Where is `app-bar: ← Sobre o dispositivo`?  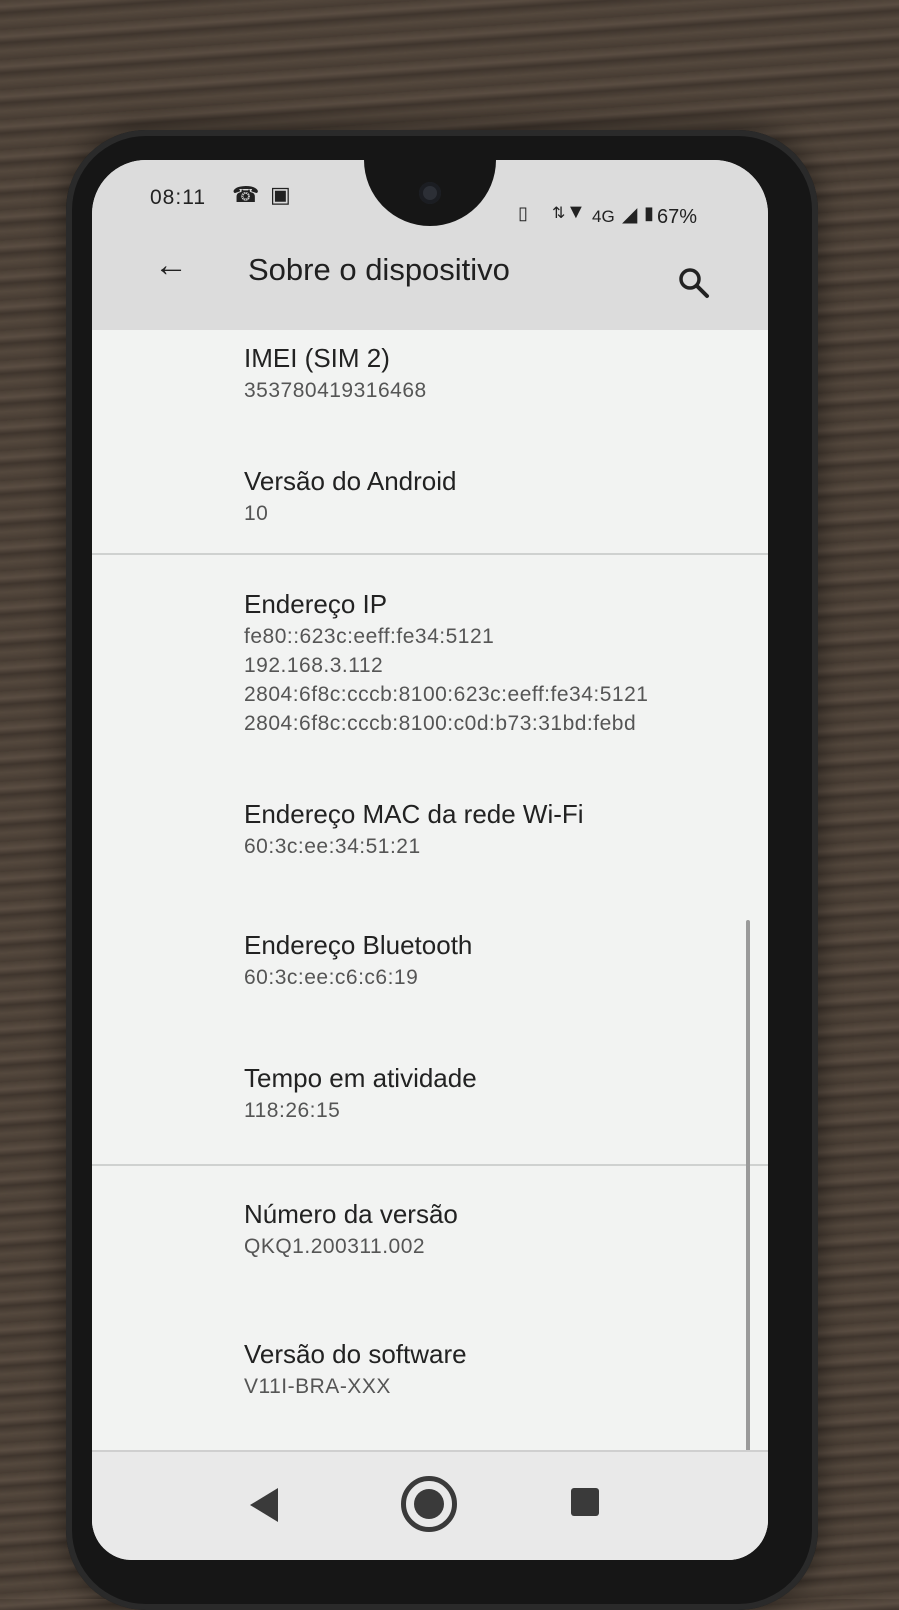 app-bar: ← Sobre o dispositivo is located at coordinates (430, 280).